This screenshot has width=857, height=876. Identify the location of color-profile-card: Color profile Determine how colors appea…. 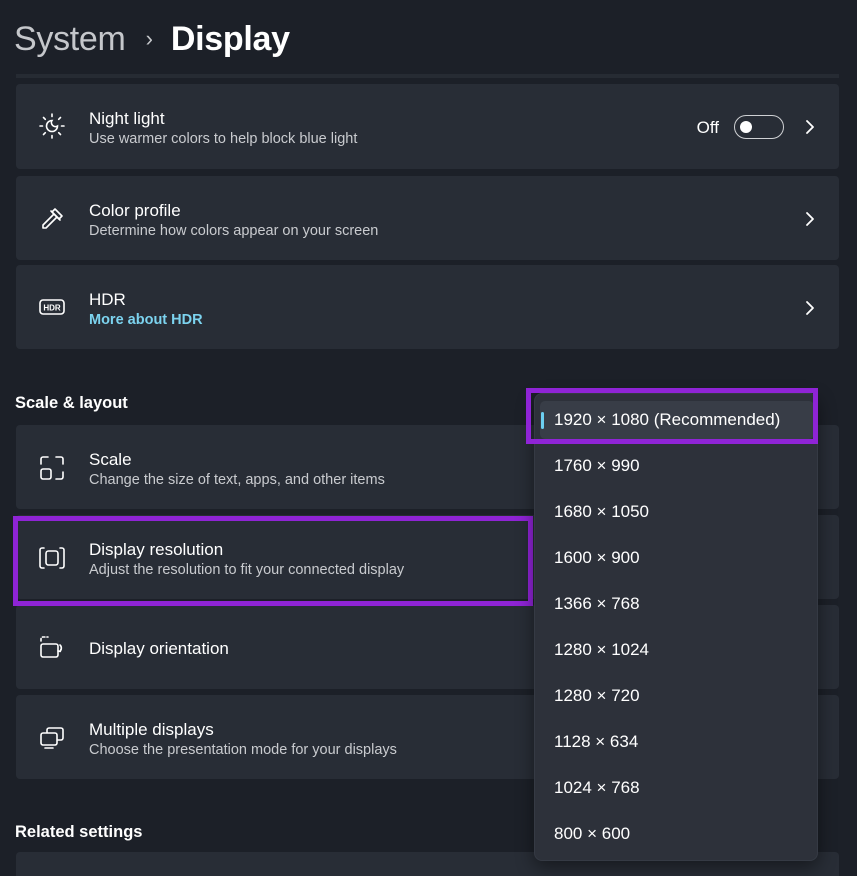
(427, 218).